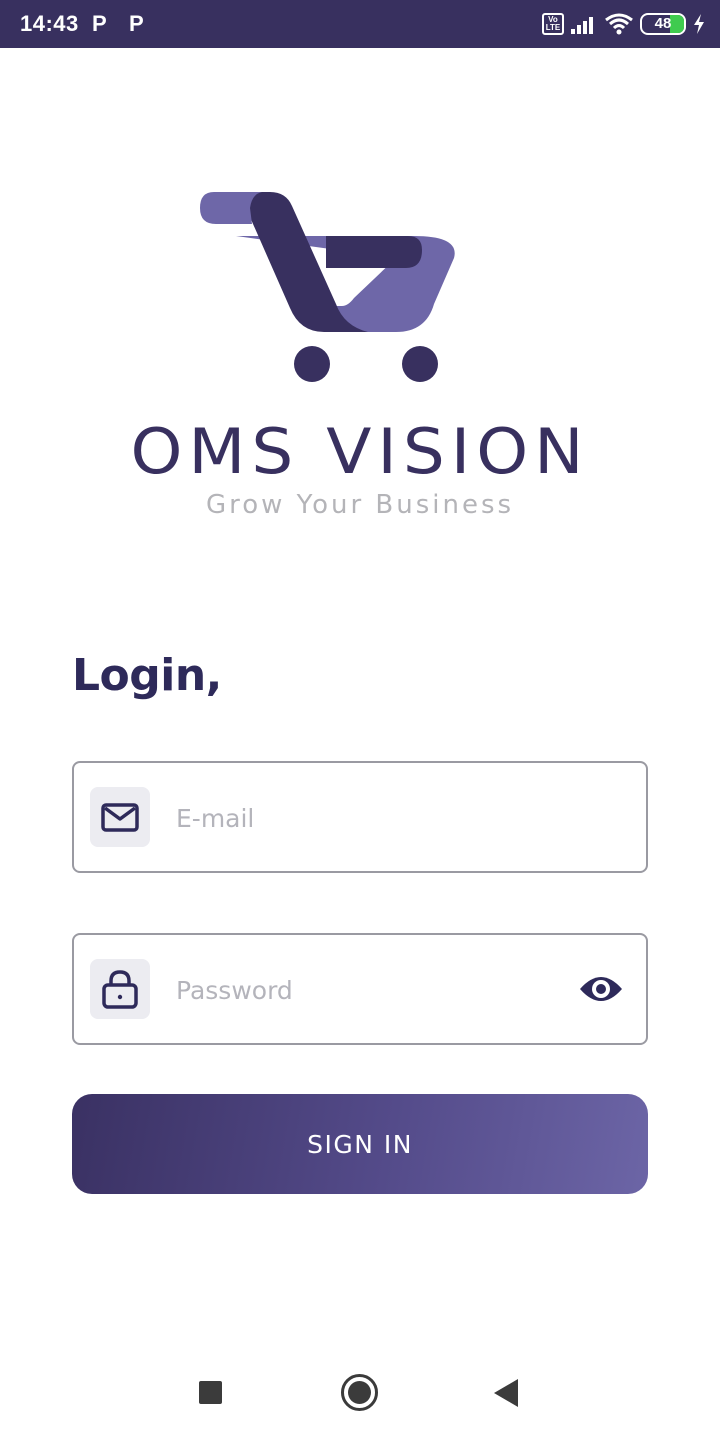 The image size is (720, 1440). Describe the element at coordinates (327, 287) in the screenshot. I see `cart-logo-icon` at that location.